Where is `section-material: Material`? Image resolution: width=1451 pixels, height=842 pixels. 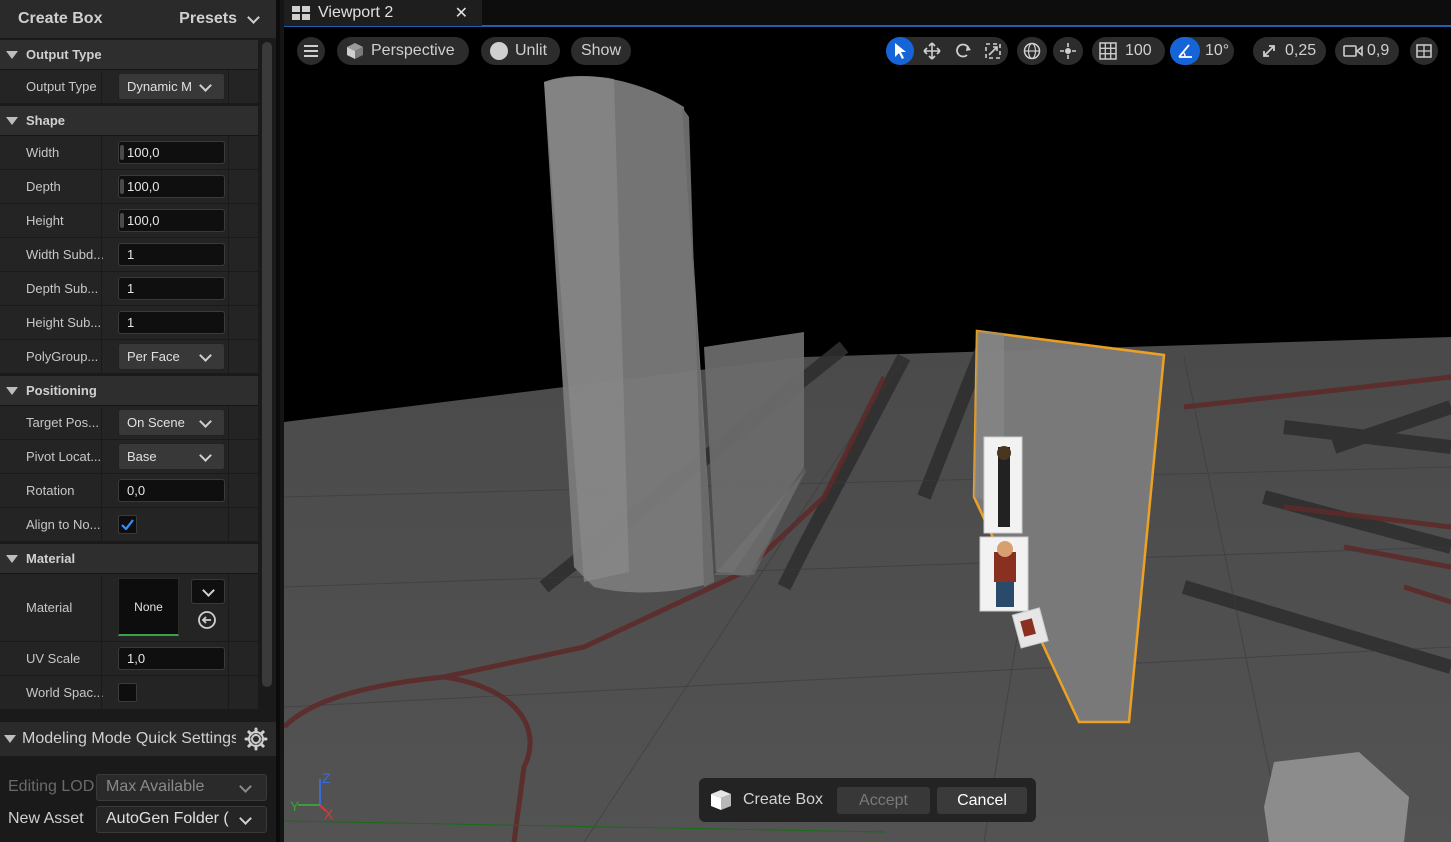 section-material: Material is located at coordinates (129, 558).